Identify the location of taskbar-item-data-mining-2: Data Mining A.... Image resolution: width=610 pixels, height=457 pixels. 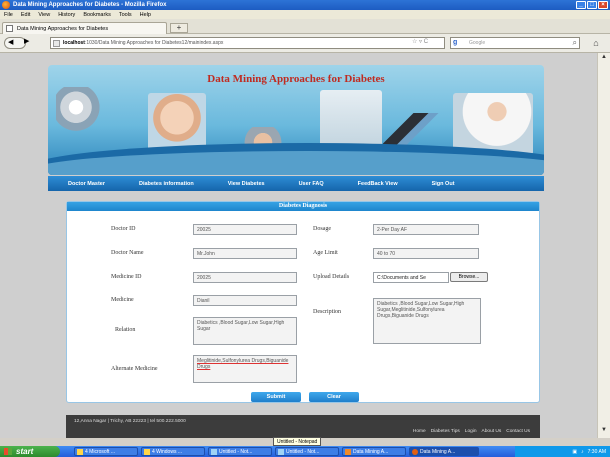
(444, 451).